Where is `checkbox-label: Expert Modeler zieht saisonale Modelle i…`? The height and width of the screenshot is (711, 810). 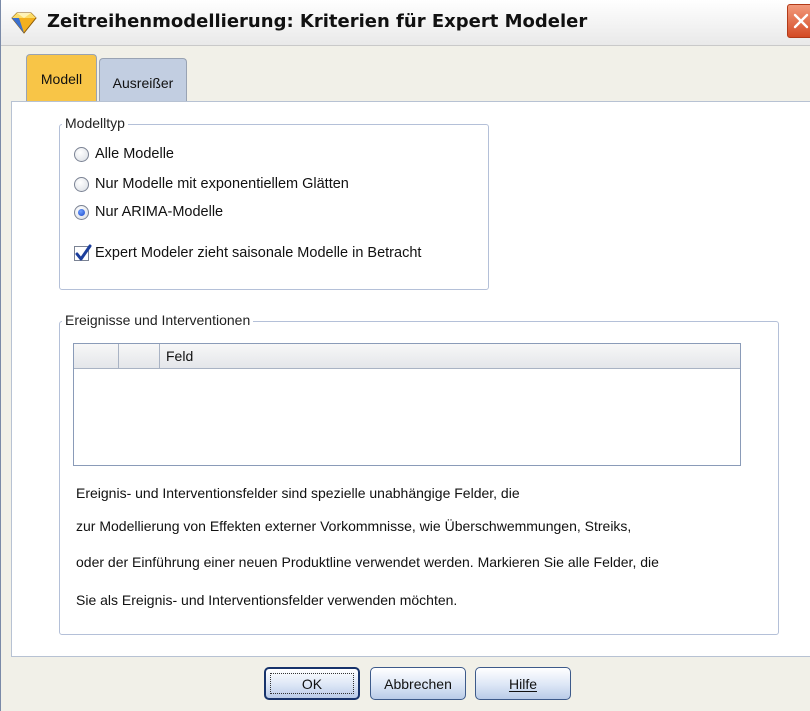 checkbox-label: Expert Modeler zieht saisonale Modelle i… is located at coordinates (258, 253).